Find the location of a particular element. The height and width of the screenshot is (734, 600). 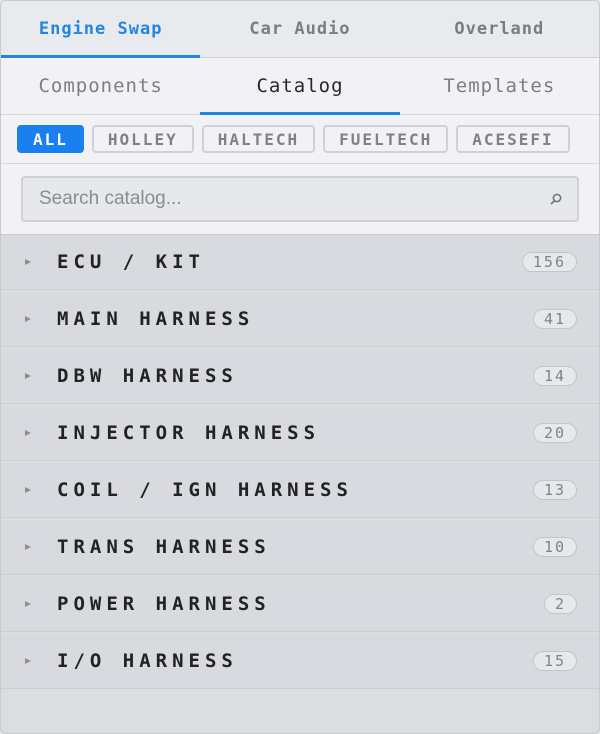

category-row-trans-harness: TRANS HARNESS 10 is located at coordinates (300, 547).